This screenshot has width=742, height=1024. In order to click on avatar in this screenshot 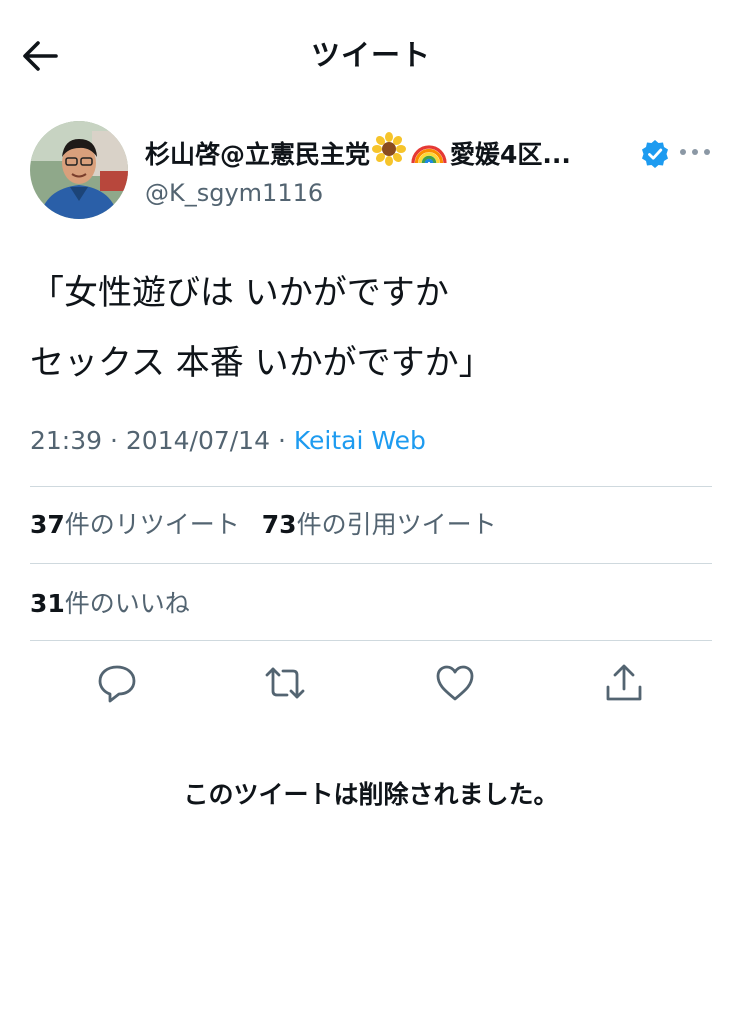, I will do `click(79, 170)`.